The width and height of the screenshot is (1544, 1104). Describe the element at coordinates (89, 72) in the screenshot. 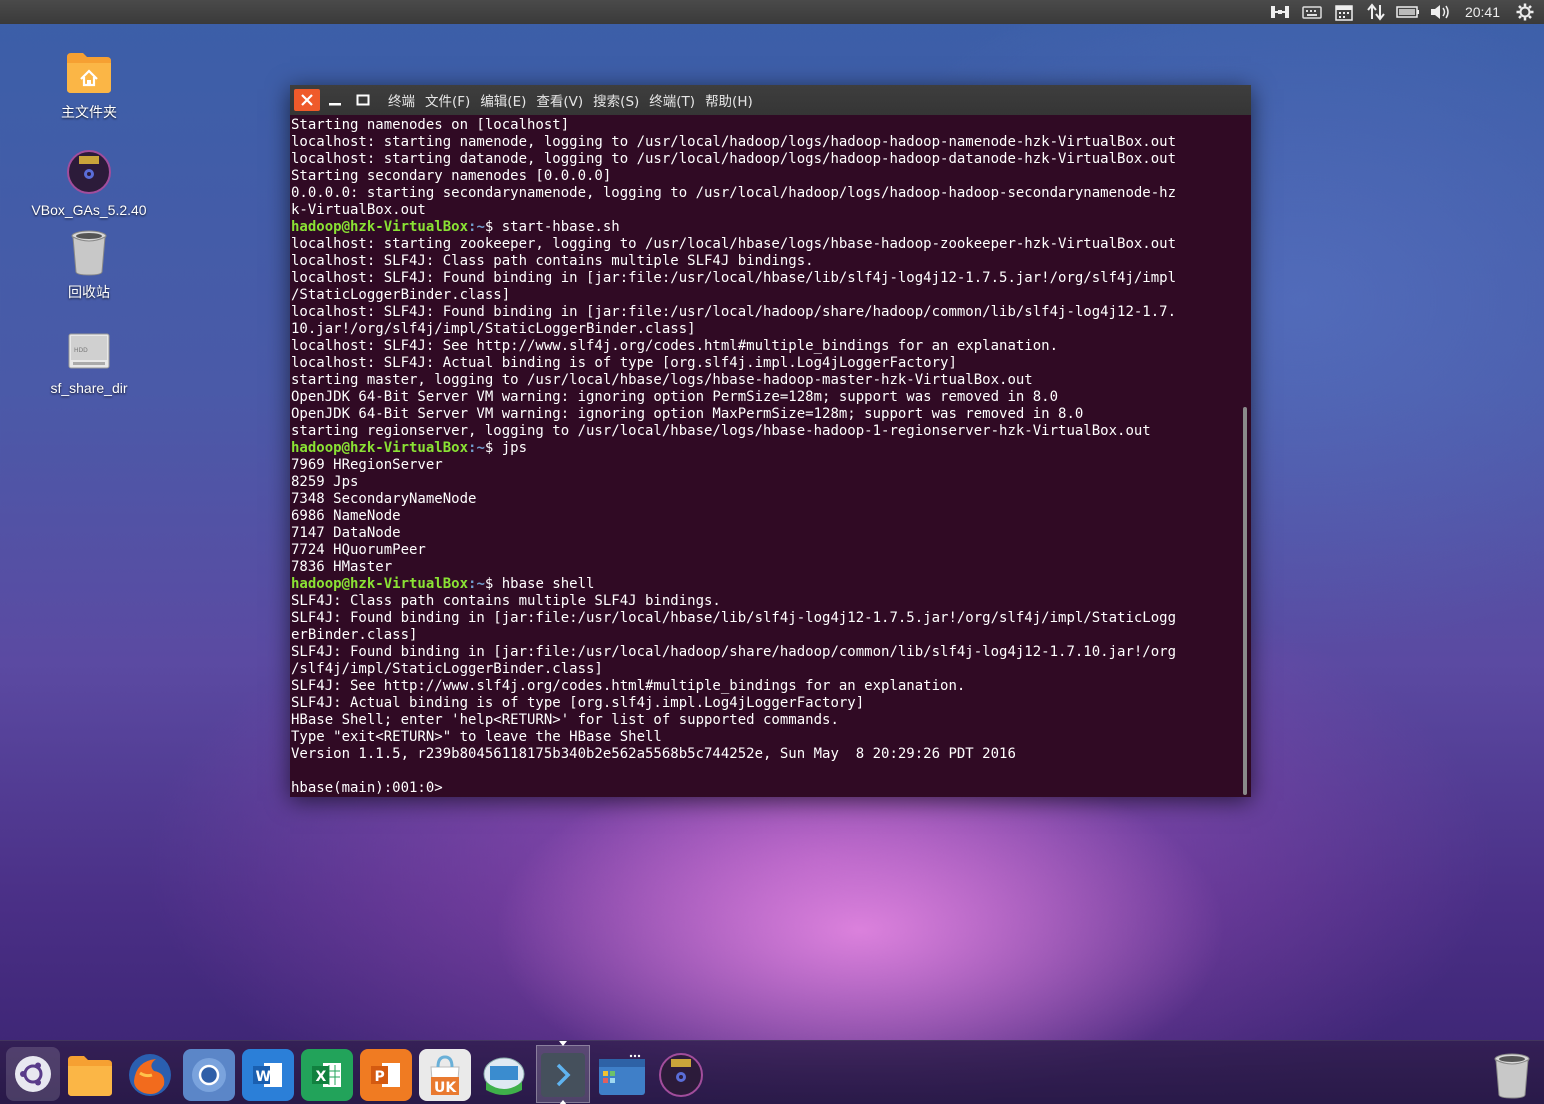

I see `home-folder-icon` at that location.